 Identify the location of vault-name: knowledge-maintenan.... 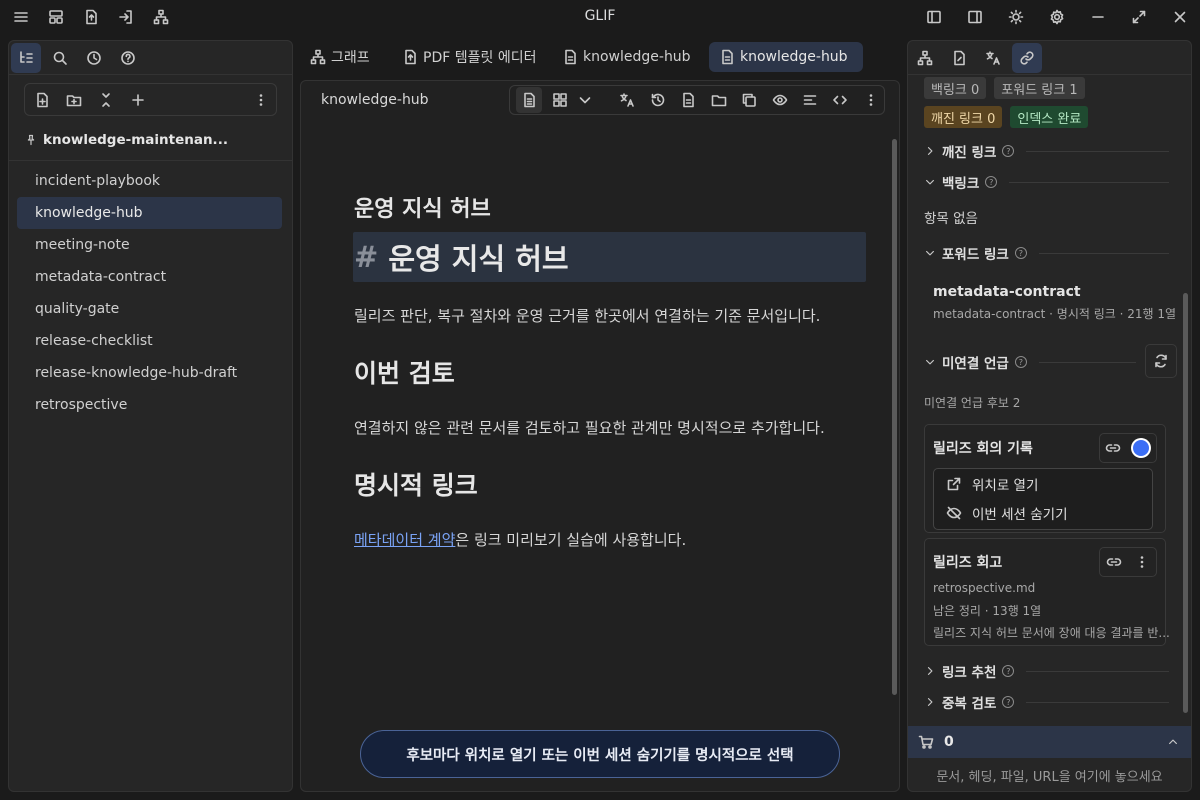
(150, 140).